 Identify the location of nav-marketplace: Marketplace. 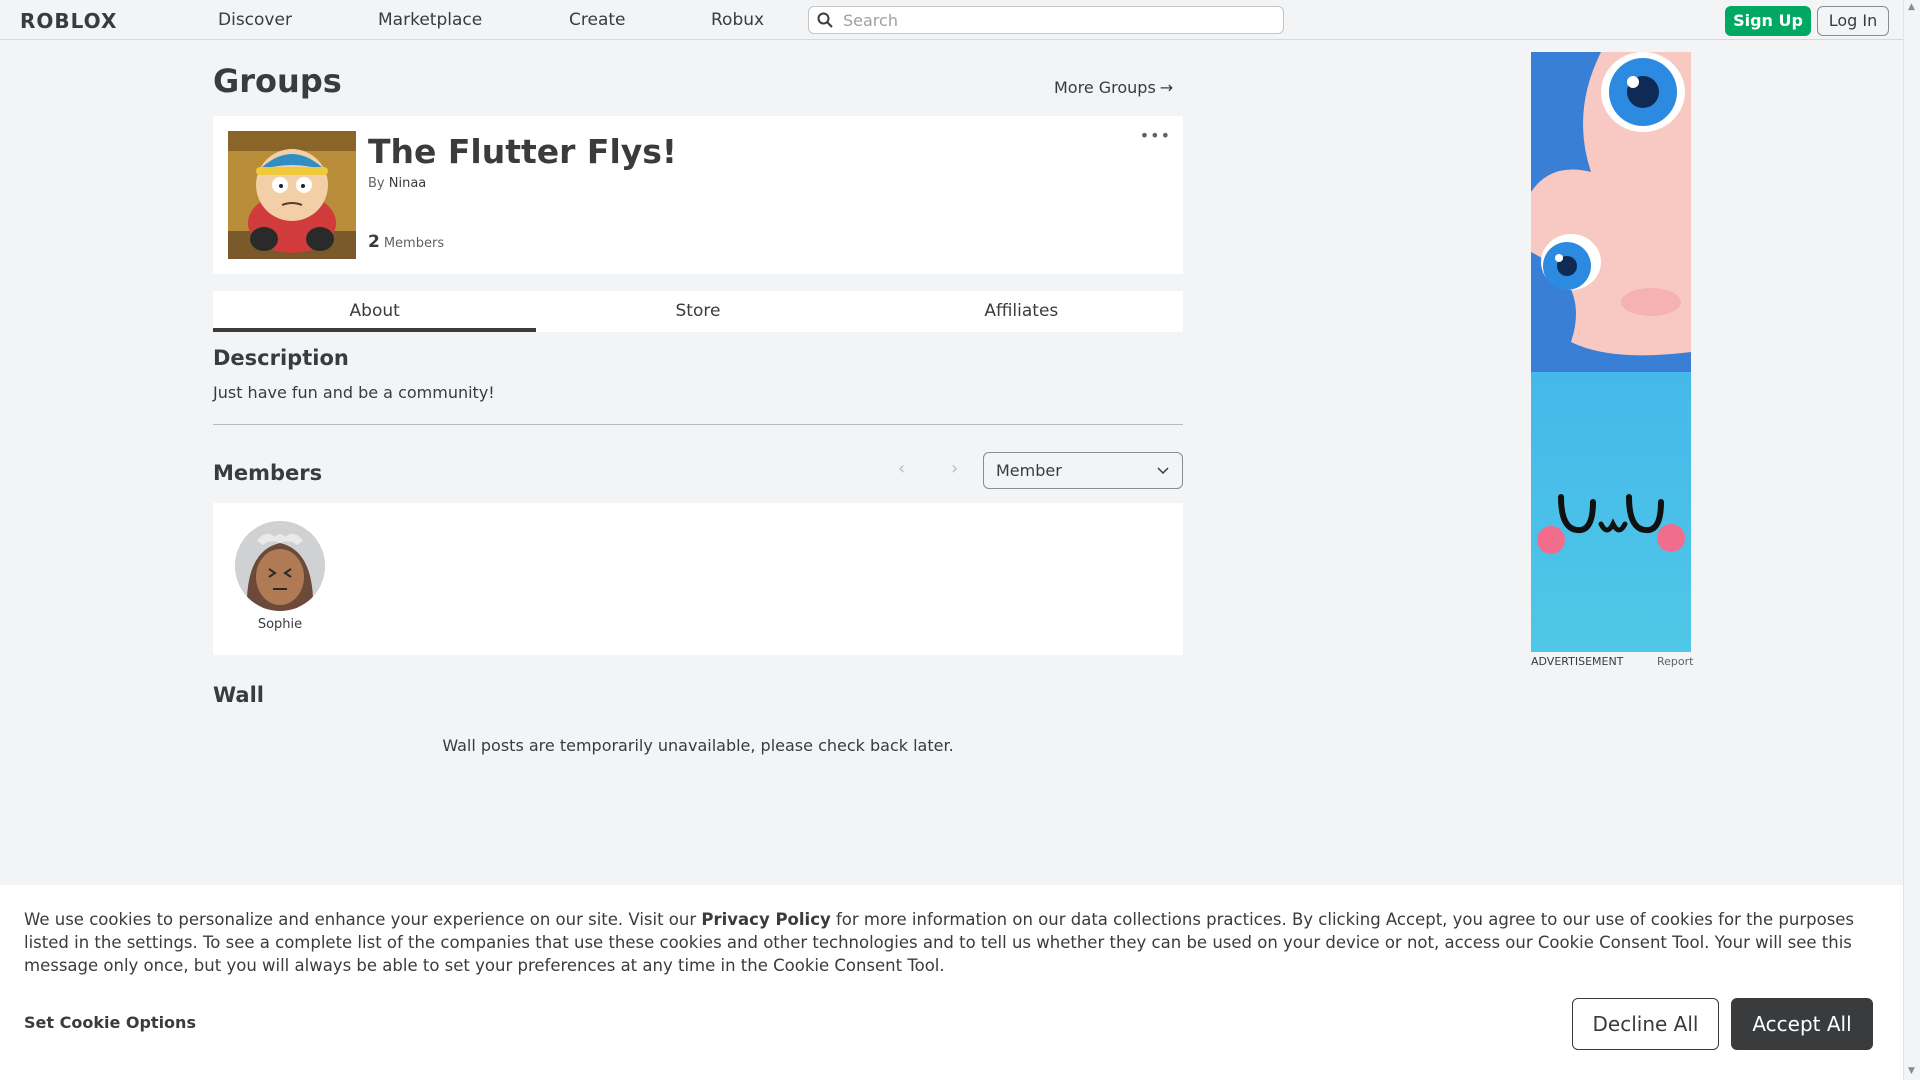
(430, 20).